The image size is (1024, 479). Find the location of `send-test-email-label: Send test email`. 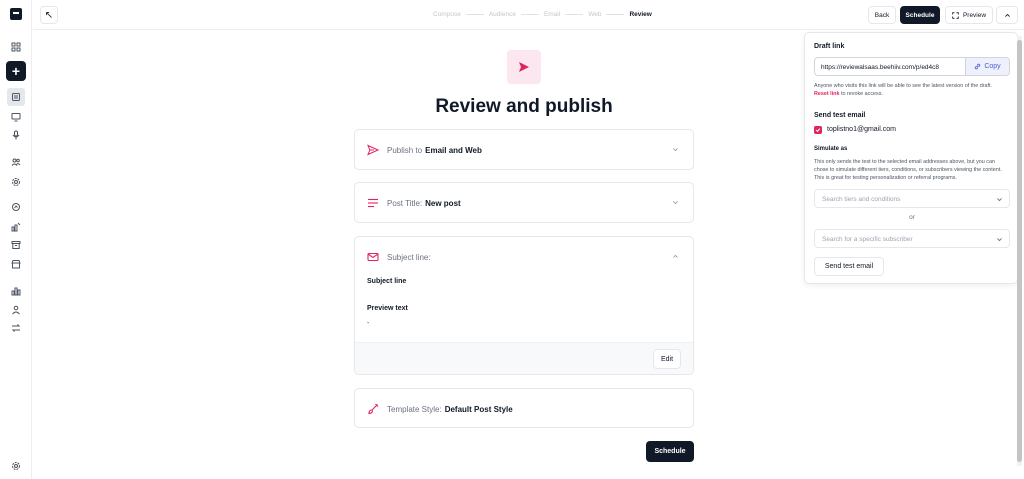

send-test-email-label: Send test email is located at coordinates (840, 115).